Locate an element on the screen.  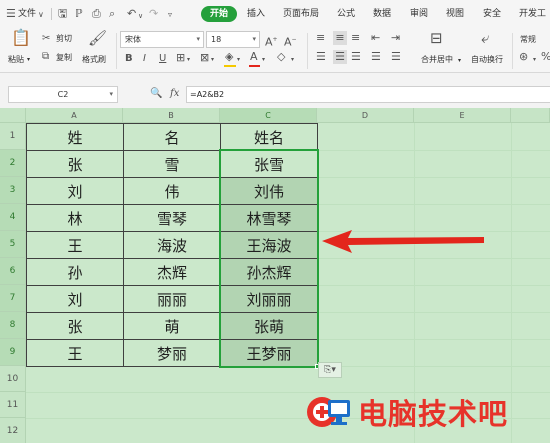
merge-center-icon: ⊟ is located at coordinates (436, 38).